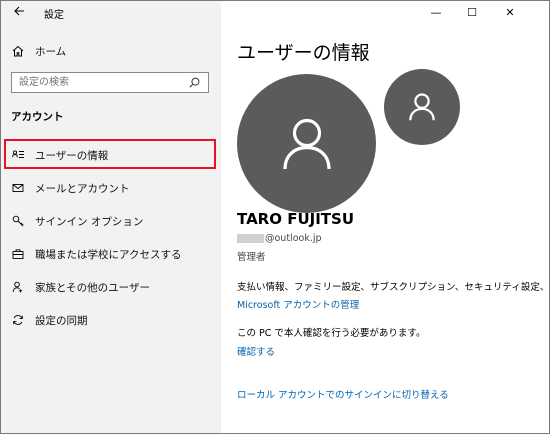 This screenshot has width=550, height=434. I want to click on person-add-icon, so click(18, 287).